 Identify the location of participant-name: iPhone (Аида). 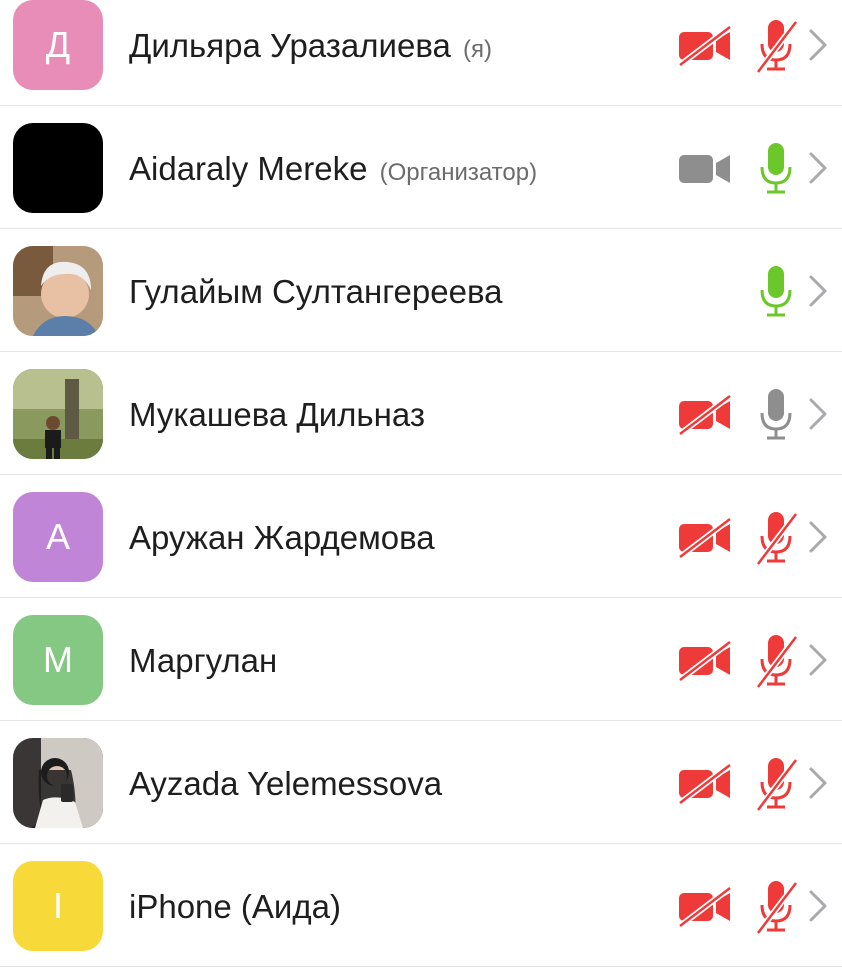
(235, 907).